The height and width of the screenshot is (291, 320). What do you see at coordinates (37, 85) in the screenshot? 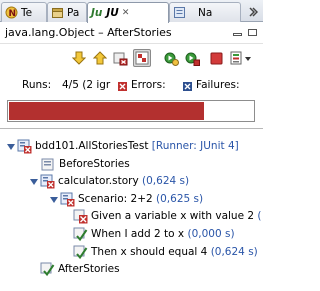
I see `runs-label: Runs:` at bounding box center [37, 85].